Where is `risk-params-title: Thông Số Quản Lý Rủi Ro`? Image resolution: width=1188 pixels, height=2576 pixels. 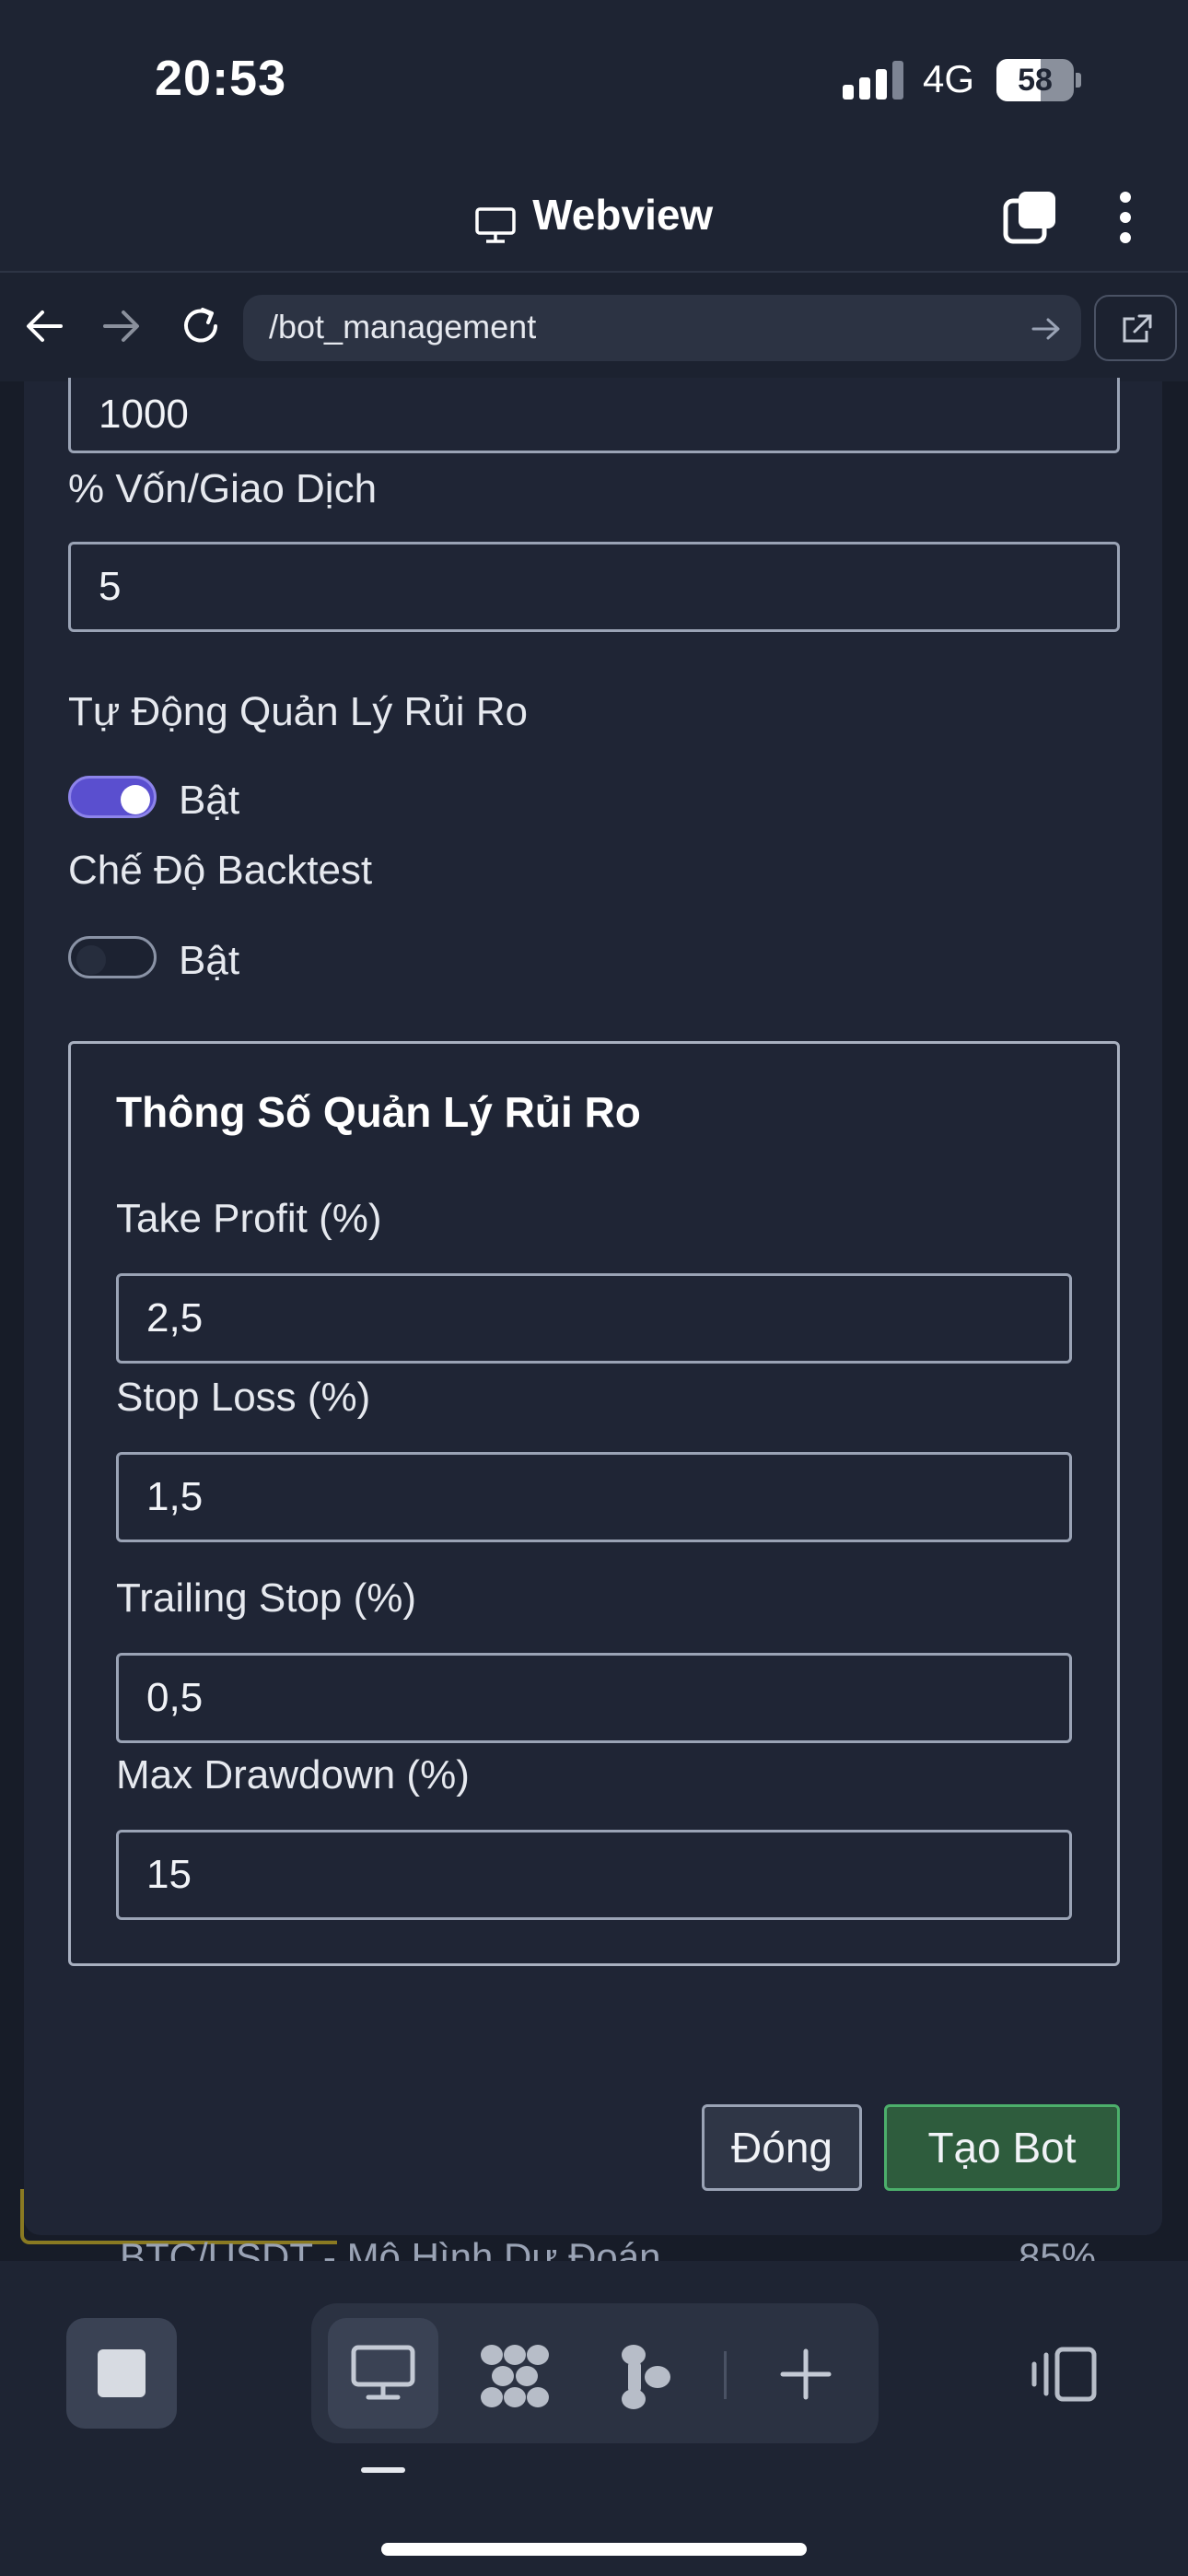
risk-params-title: Thông Số Quản Lý Rủi Ro is located at coordinates (378, 1112).